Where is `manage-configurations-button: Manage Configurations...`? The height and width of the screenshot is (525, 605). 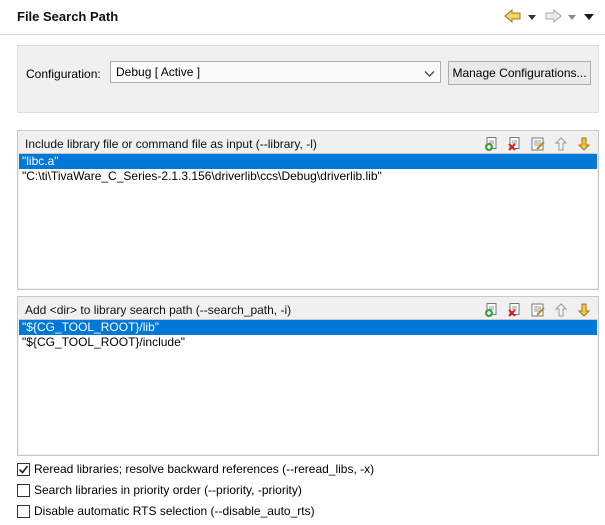
manage-configurations-button: Manage Configurations... is located at coordinates (519, 73).